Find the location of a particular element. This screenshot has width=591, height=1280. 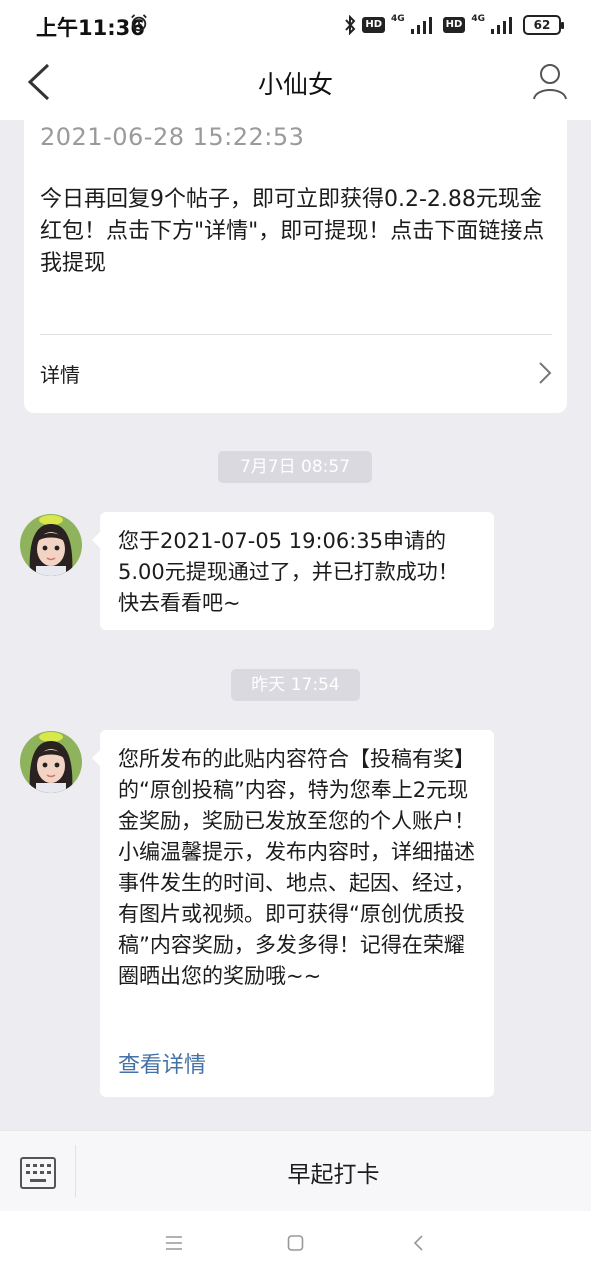

system-nav-bar is located at coordinates (295, 1245).